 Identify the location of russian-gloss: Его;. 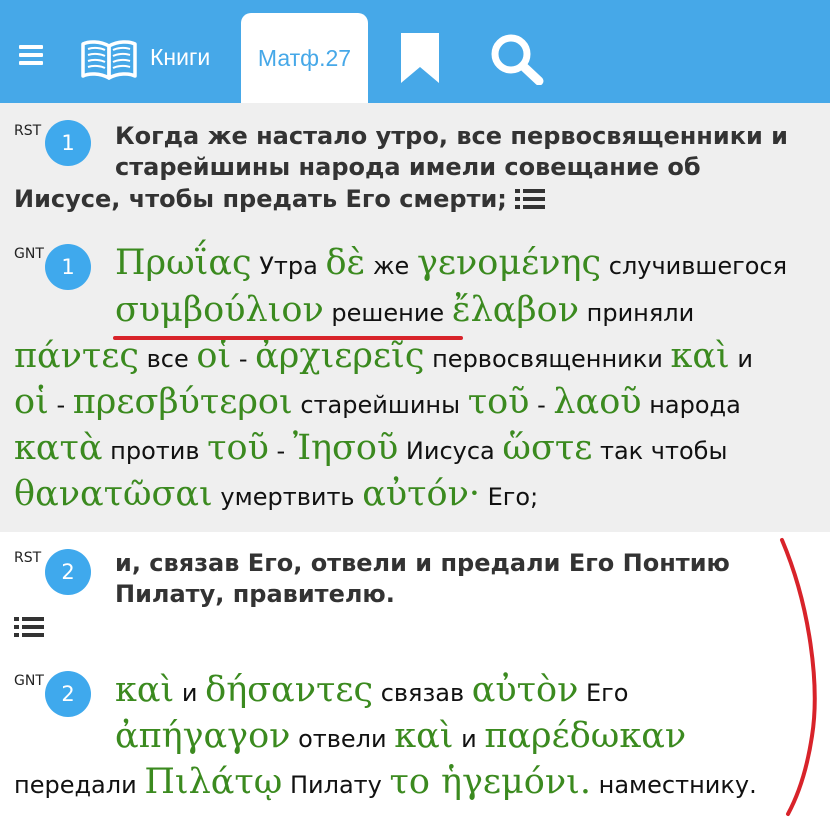
(513, 497).